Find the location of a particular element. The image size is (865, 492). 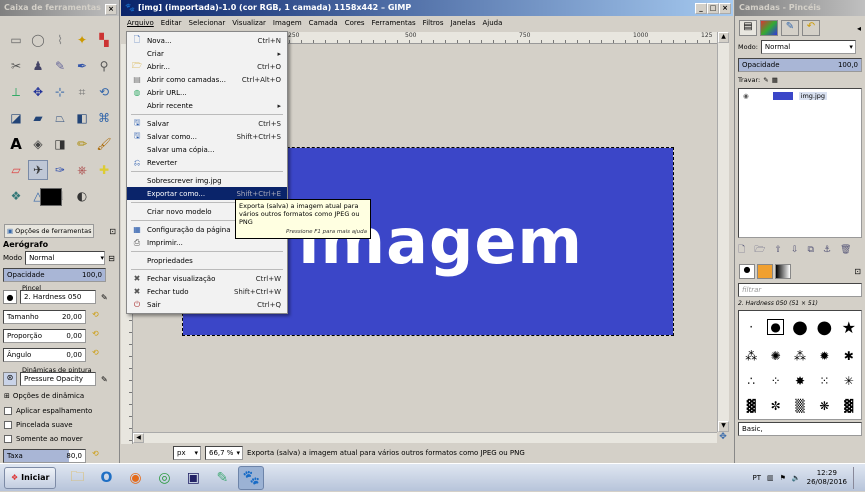

free-select-tool-icon: ⌇ is located at coordinates (60, 40).